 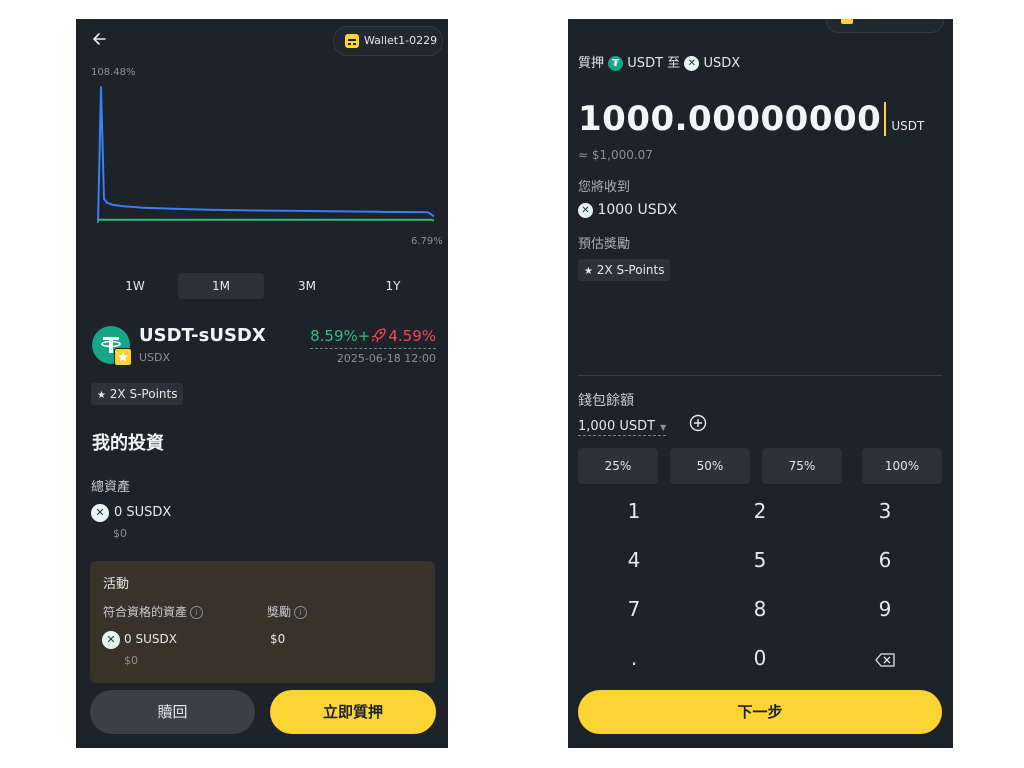 What do you see at coordinates (307, 286) in the screenshot?
I see `tab-3m: 3M` at bounding box center [307, 286].